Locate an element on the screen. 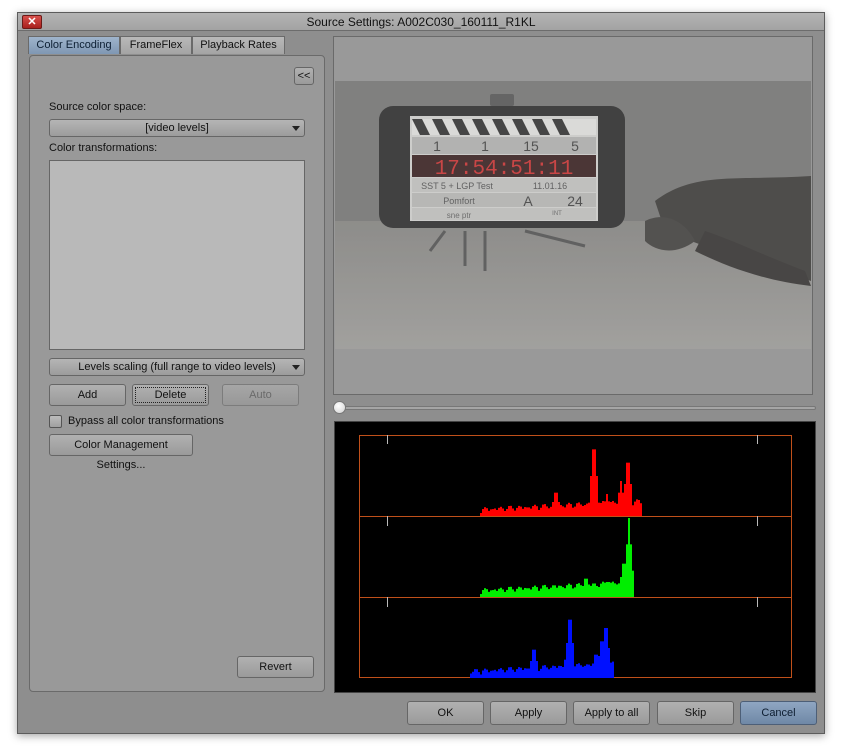 This screenshot has width=842, height=755. source-color-space-select: [video levels] is located at coordinates (177, 128).